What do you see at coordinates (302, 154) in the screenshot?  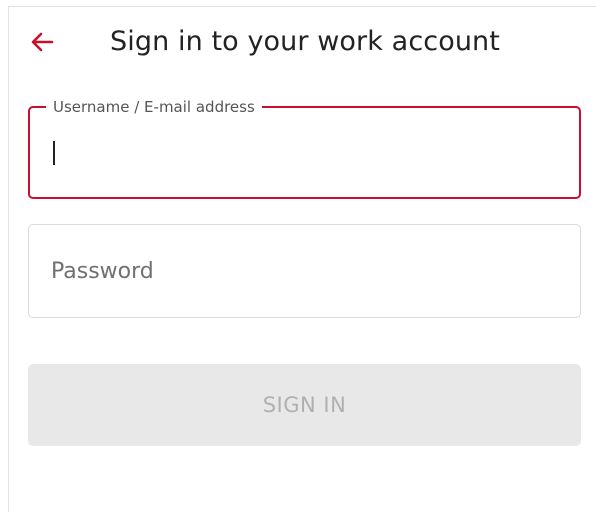 I see `username-input` at bounding box center [302, 154].